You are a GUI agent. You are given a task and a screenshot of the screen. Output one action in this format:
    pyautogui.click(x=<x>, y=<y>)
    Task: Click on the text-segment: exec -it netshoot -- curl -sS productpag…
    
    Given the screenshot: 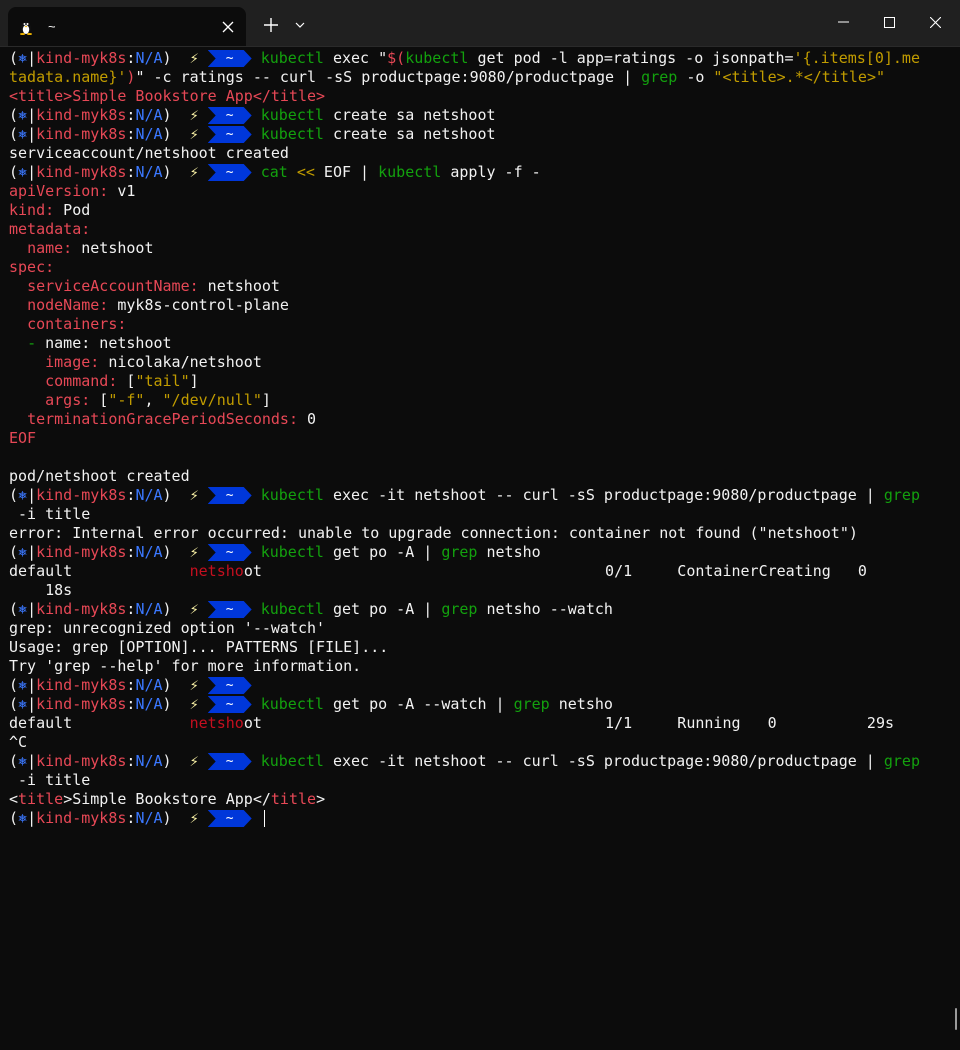 What is the action you would take?
    pyautogui.click(x=603, y=761)
    